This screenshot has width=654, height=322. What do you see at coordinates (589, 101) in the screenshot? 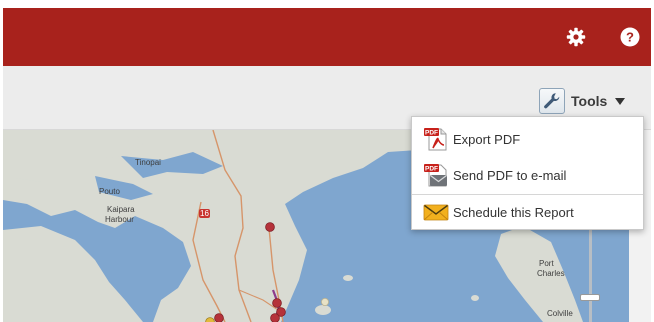
I see `tools-label: Tools` at bounding box center [589, 101].